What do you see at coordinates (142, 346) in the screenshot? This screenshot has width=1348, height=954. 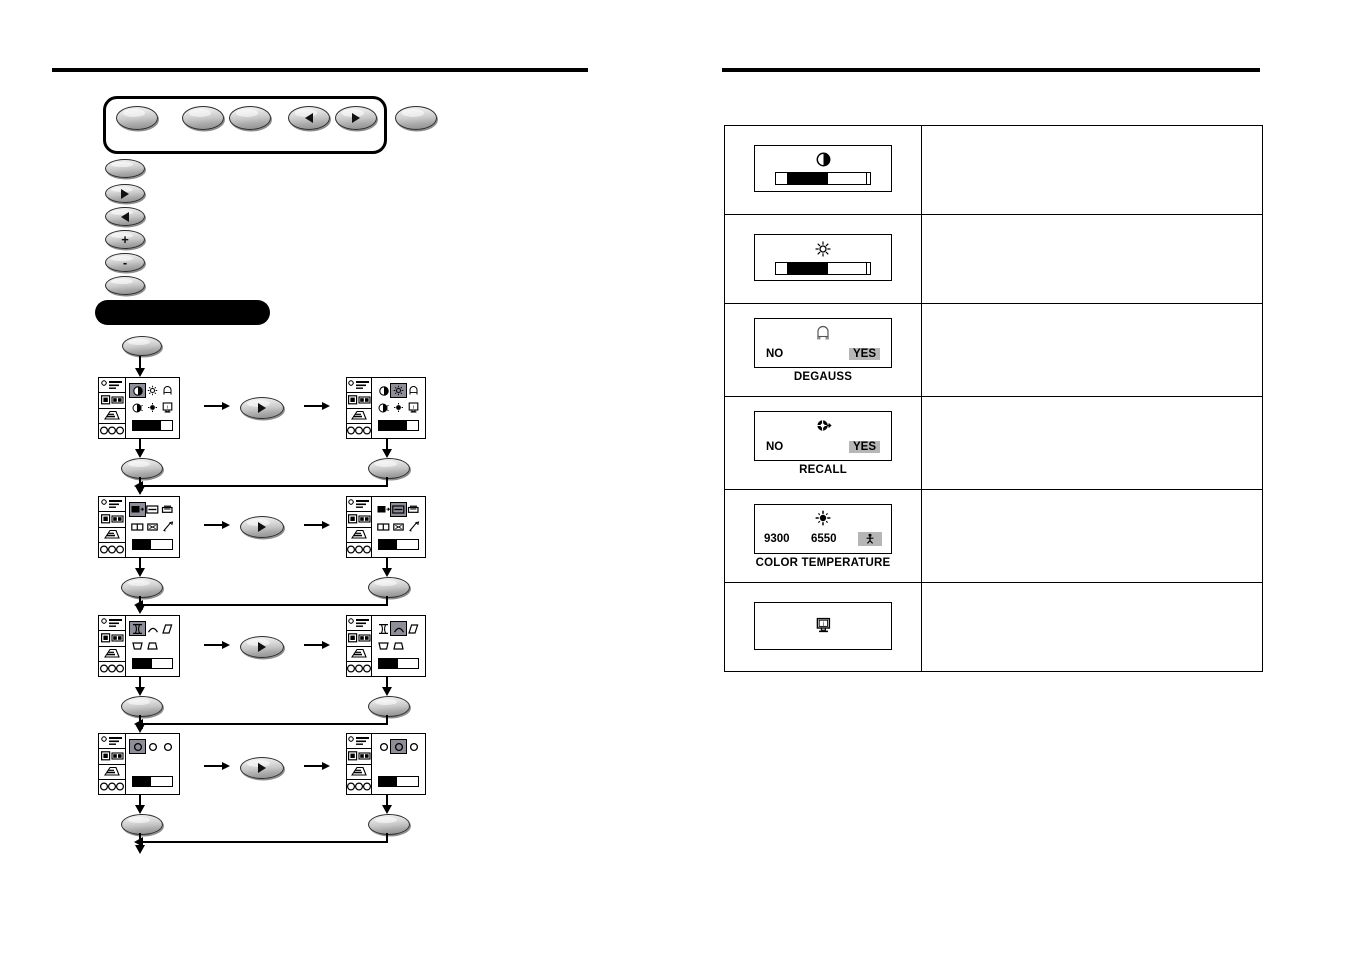 I see `flow-entry-button` at bounding box center [142, 346].